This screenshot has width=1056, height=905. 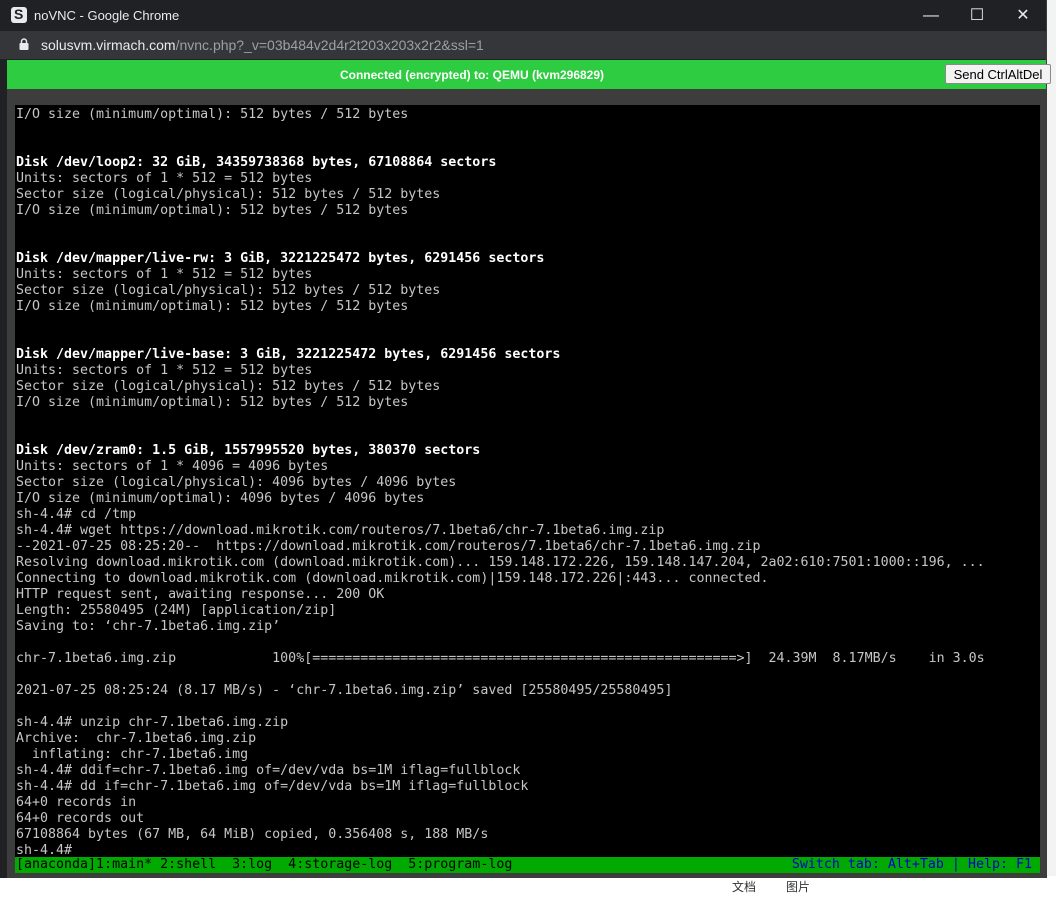 What do you see at coordinates (108, 45) in the screenshot?
I see `url-host: solusvm.virmach.com` at bounding box center [108, 45].